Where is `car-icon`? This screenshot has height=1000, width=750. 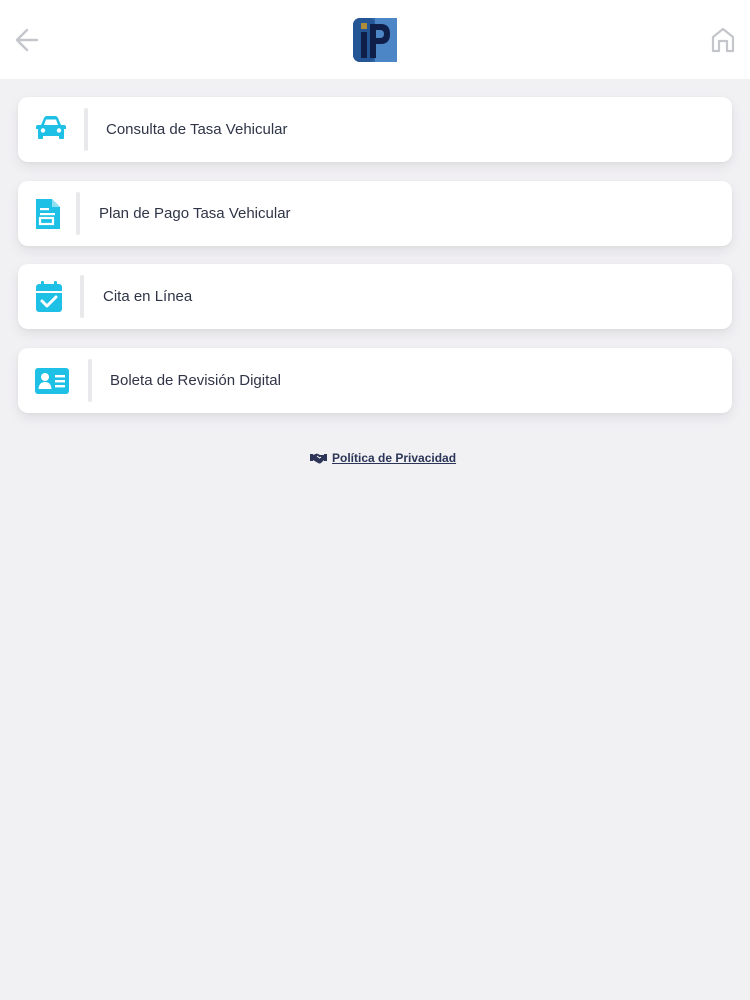
car-icon is located at coordinates (51, 127).